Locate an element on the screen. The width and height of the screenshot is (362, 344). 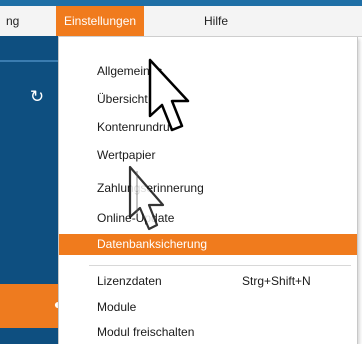
menu-item-datenbanksicherung: Datenbanksicherung is located at coordinates (208, 244).